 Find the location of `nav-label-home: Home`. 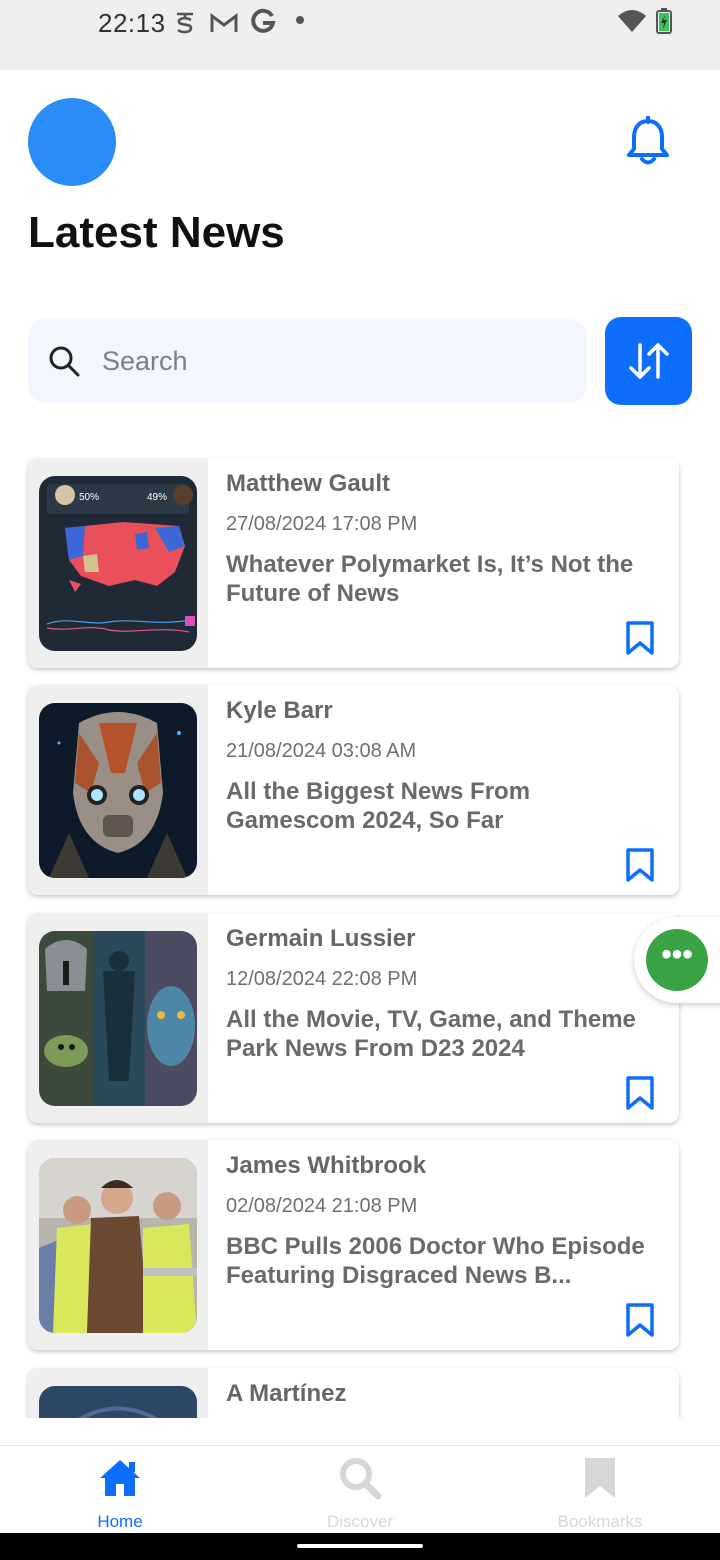

nav-label-home: Home is located at coordinates (120, 1521).